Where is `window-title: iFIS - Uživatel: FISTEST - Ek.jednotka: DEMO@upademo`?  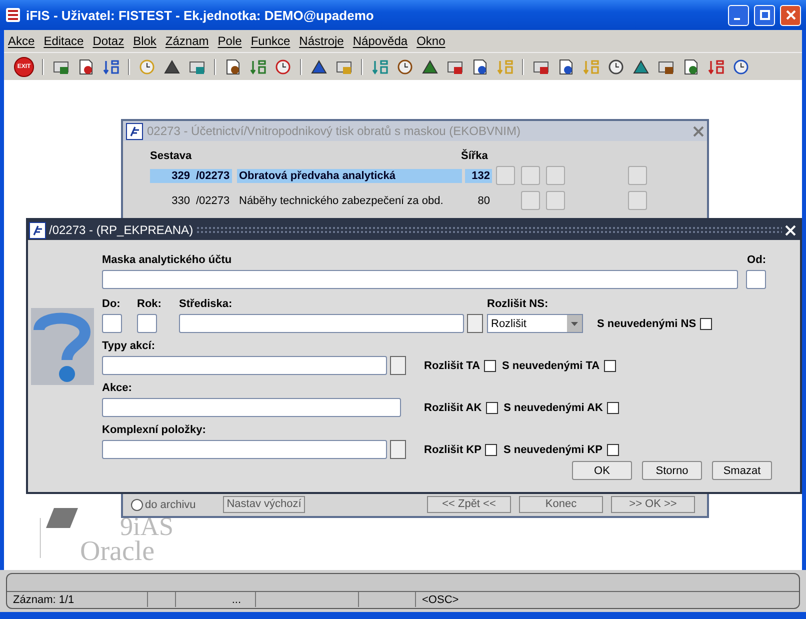
window-title: iFIS - Uživatel: FISTEST - Ek.jednotka: DEMO@upademo is located at coordinates (200, 15).